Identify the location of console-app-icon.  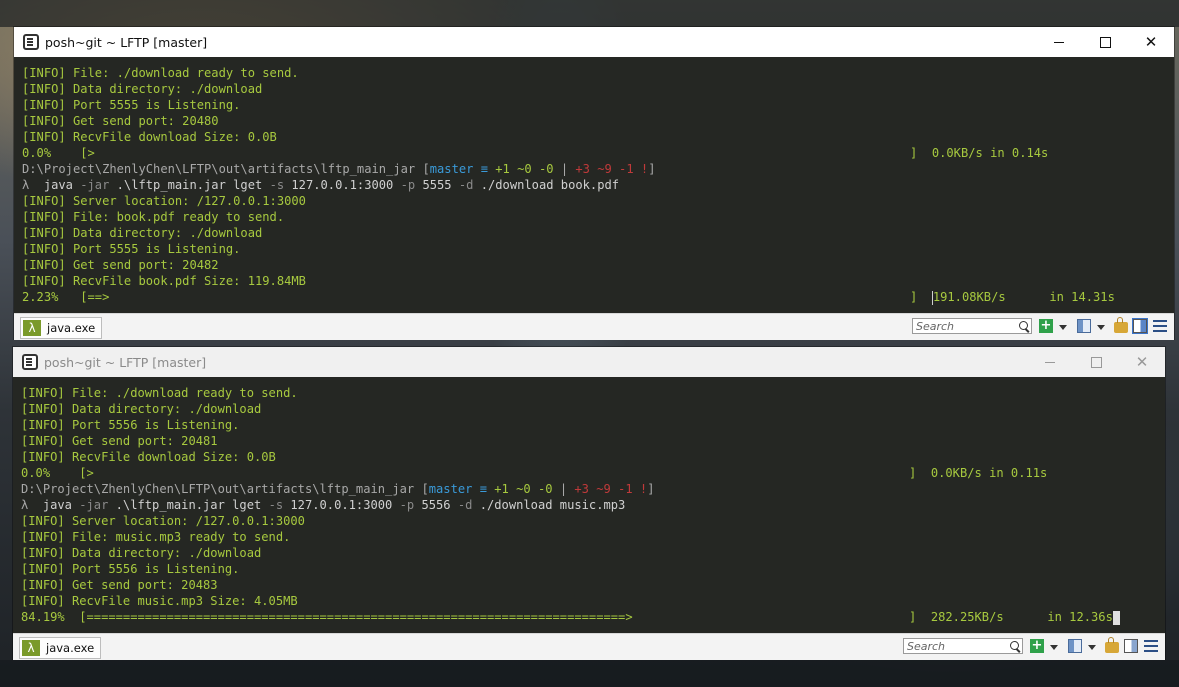
(30, 362).